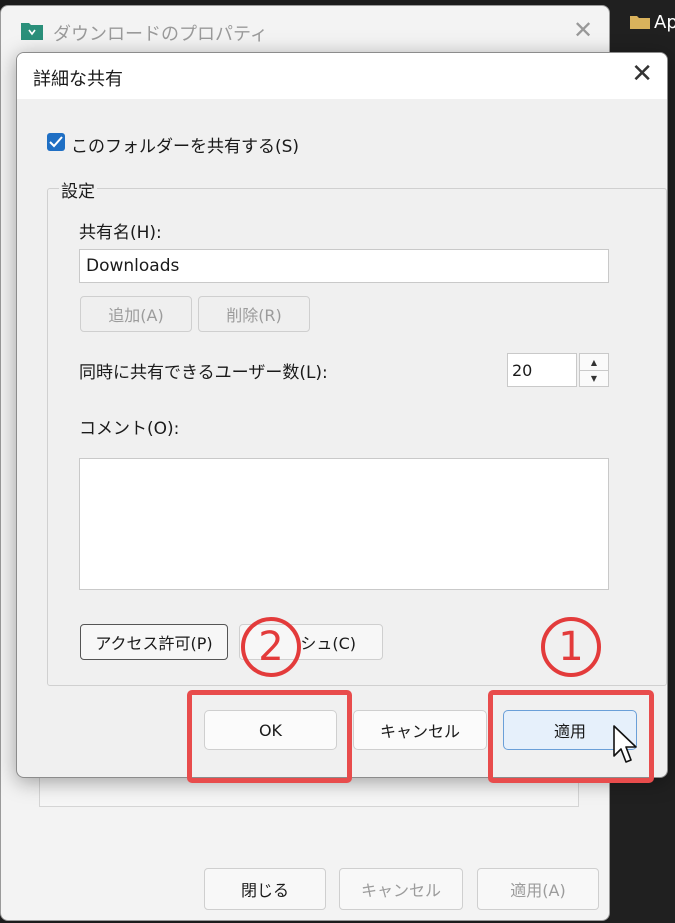 This screenshot has height=923, width=675. Describe the element at coordinates (420, 730) in the screenshot. I see `cancel-button: キャンセル` at that location.